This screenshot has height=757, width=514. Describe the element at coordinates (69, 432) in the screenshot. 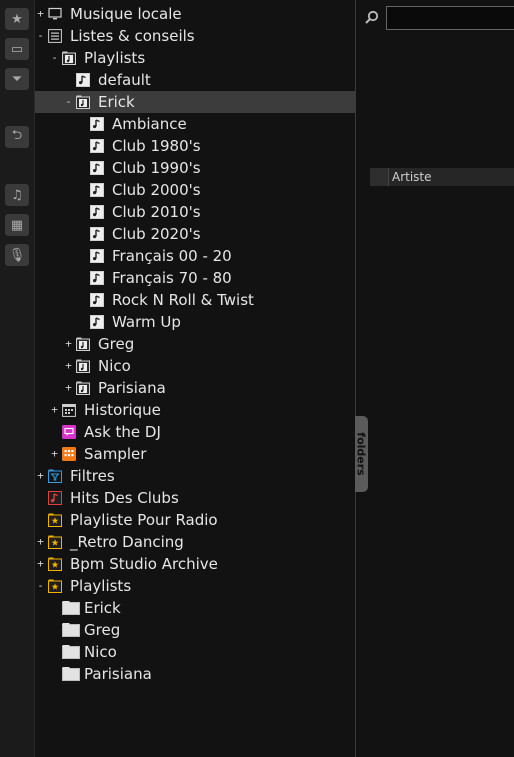

I see `chat-icon` at that location.